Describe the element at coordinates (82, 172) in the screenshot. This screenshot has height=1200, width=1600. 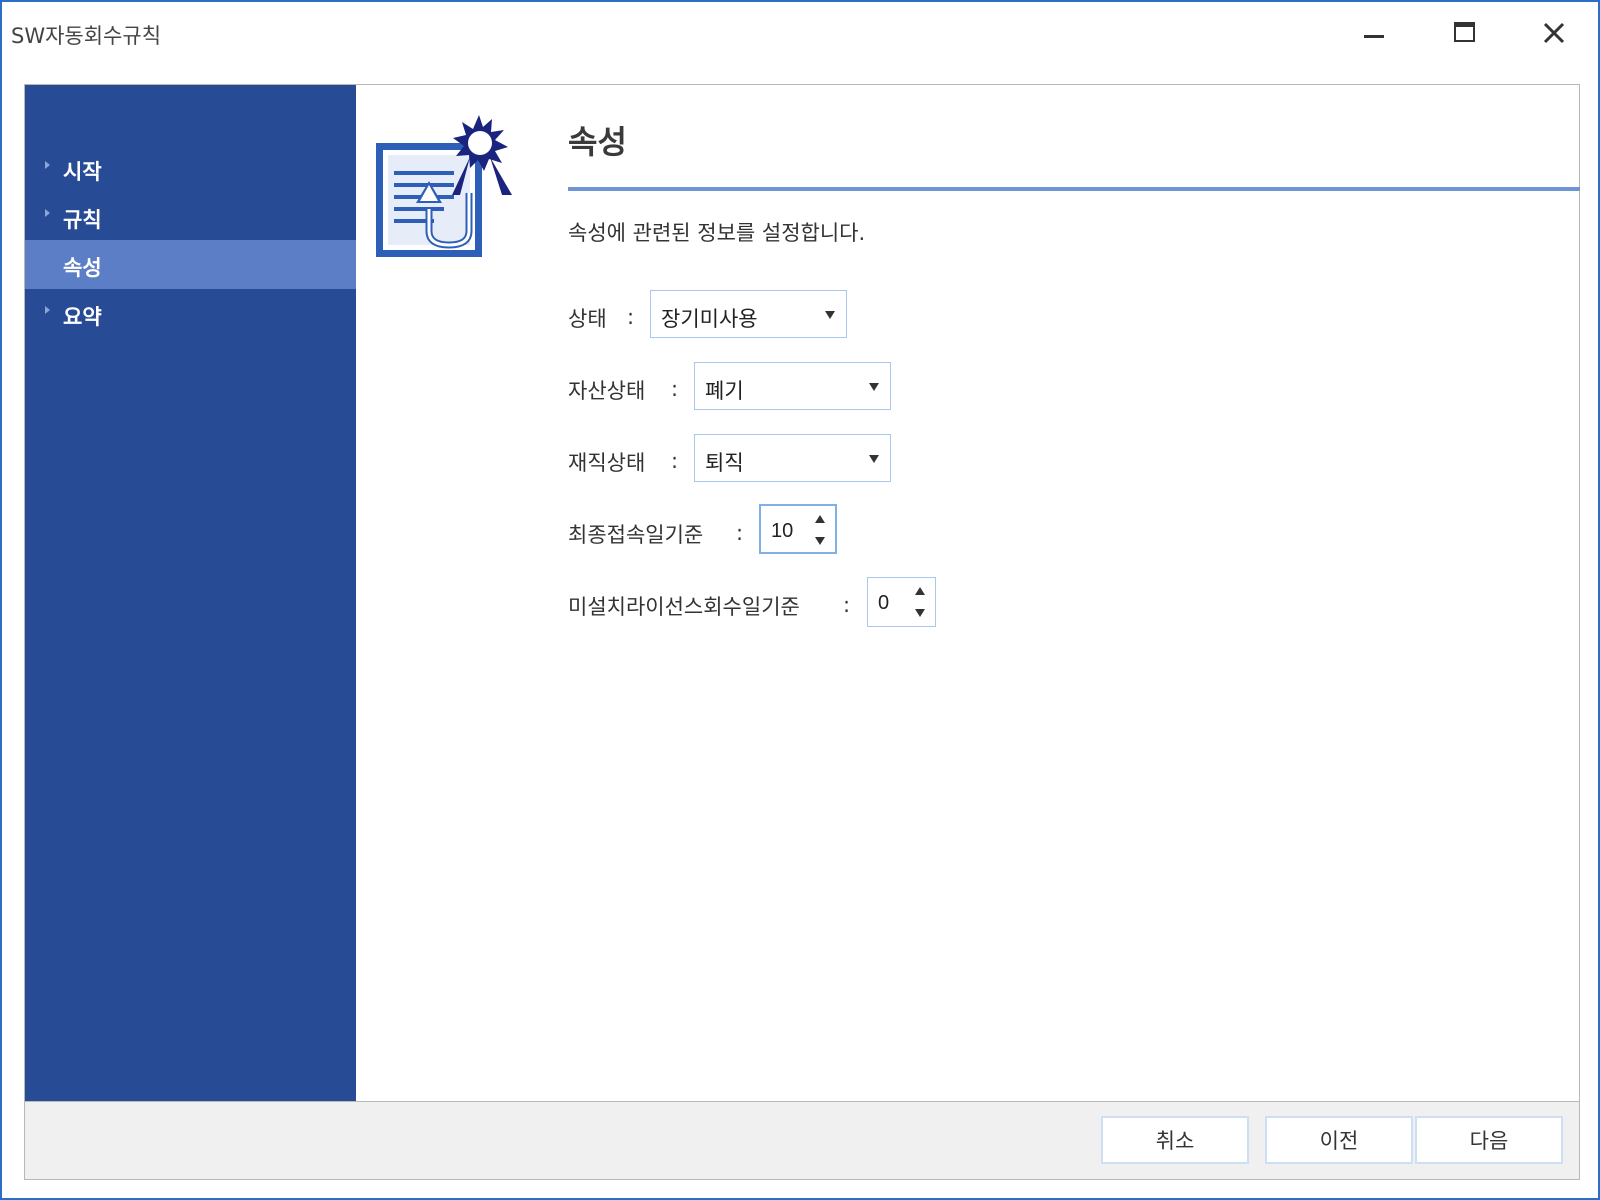
I see `sidebar-item-label: 시작` at that location.